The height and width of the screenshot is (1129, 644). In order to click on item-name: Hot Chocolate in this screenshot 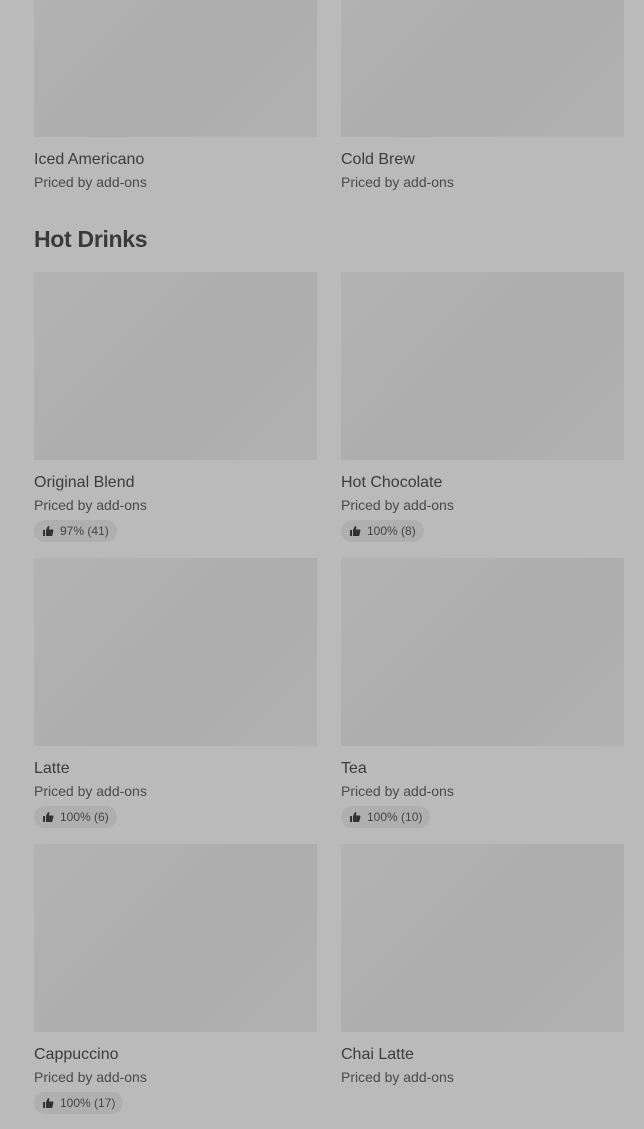, I will do `click(392, 482)`.